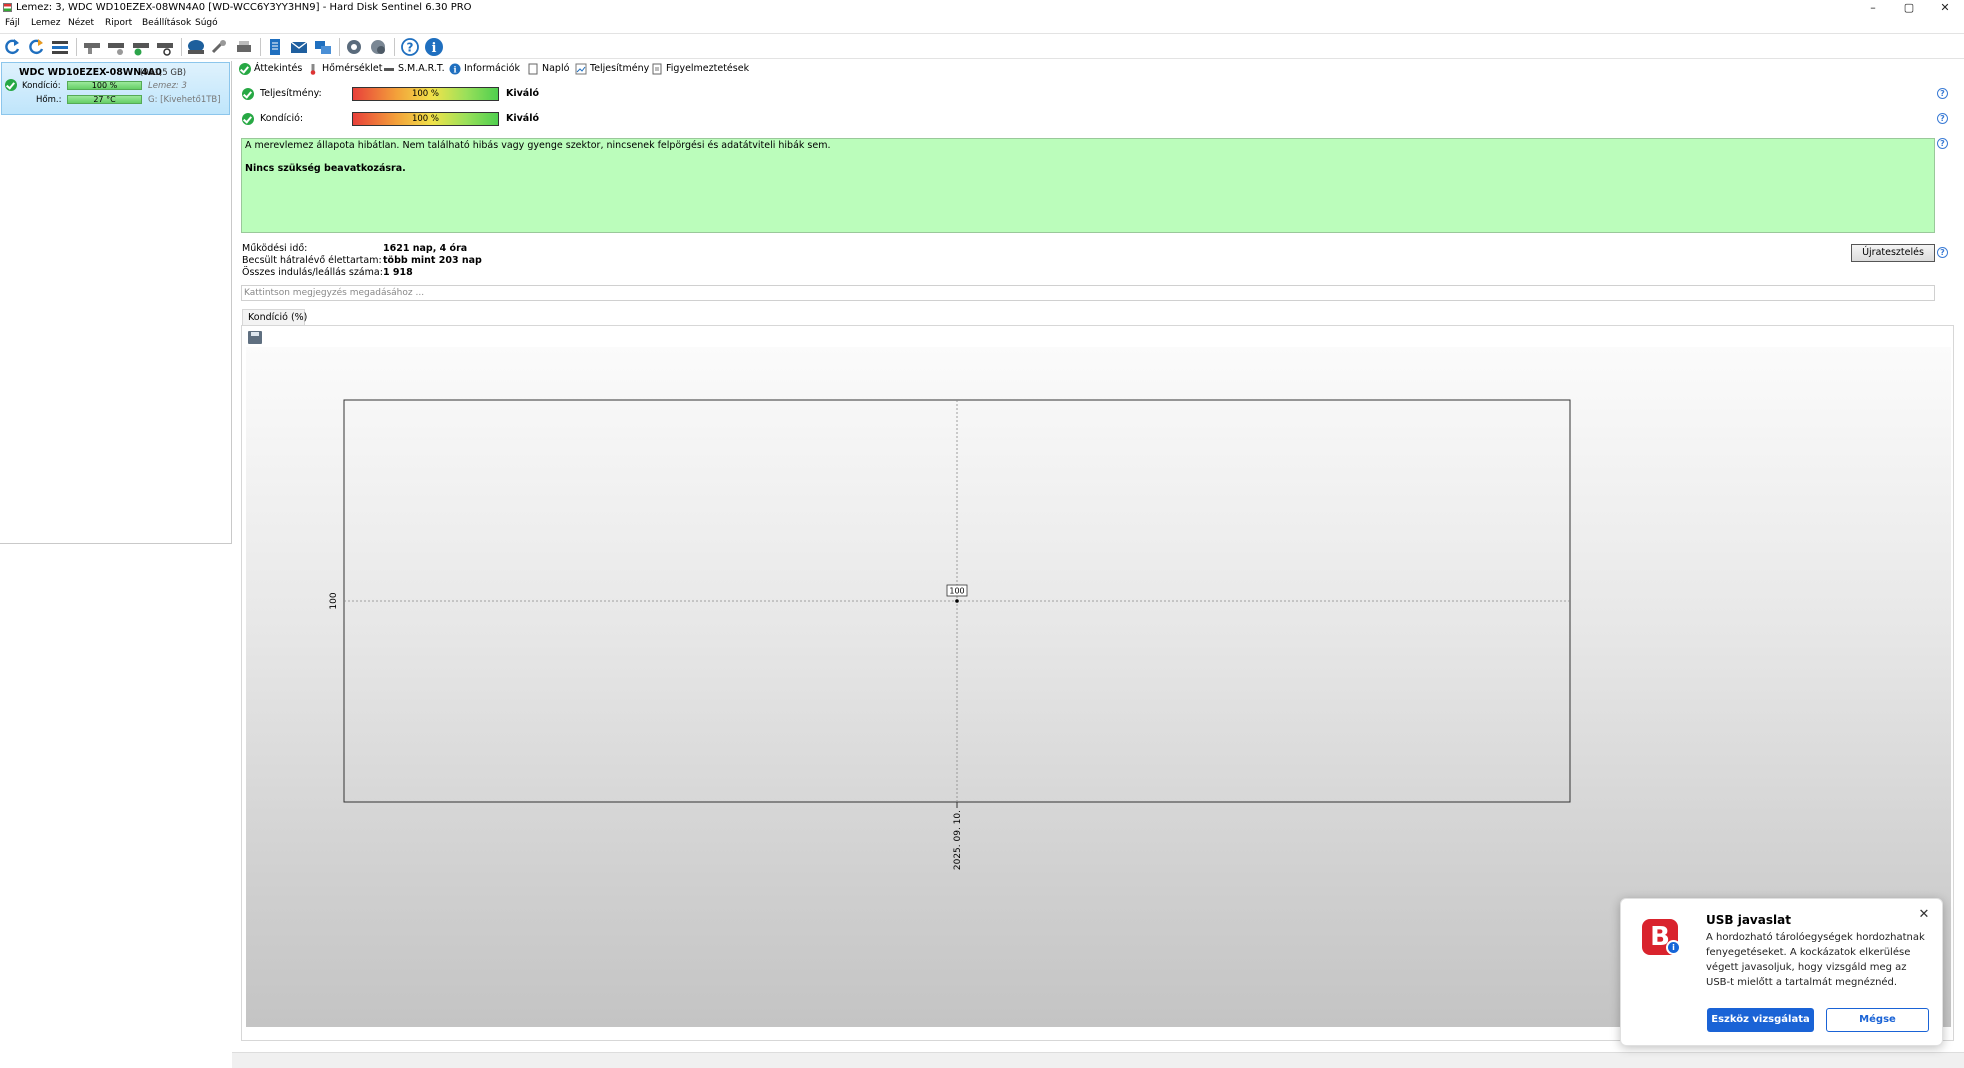 This screenshot has width=1964, height=1068. I want to click on menu-help: Súgó, so click(206, 23).